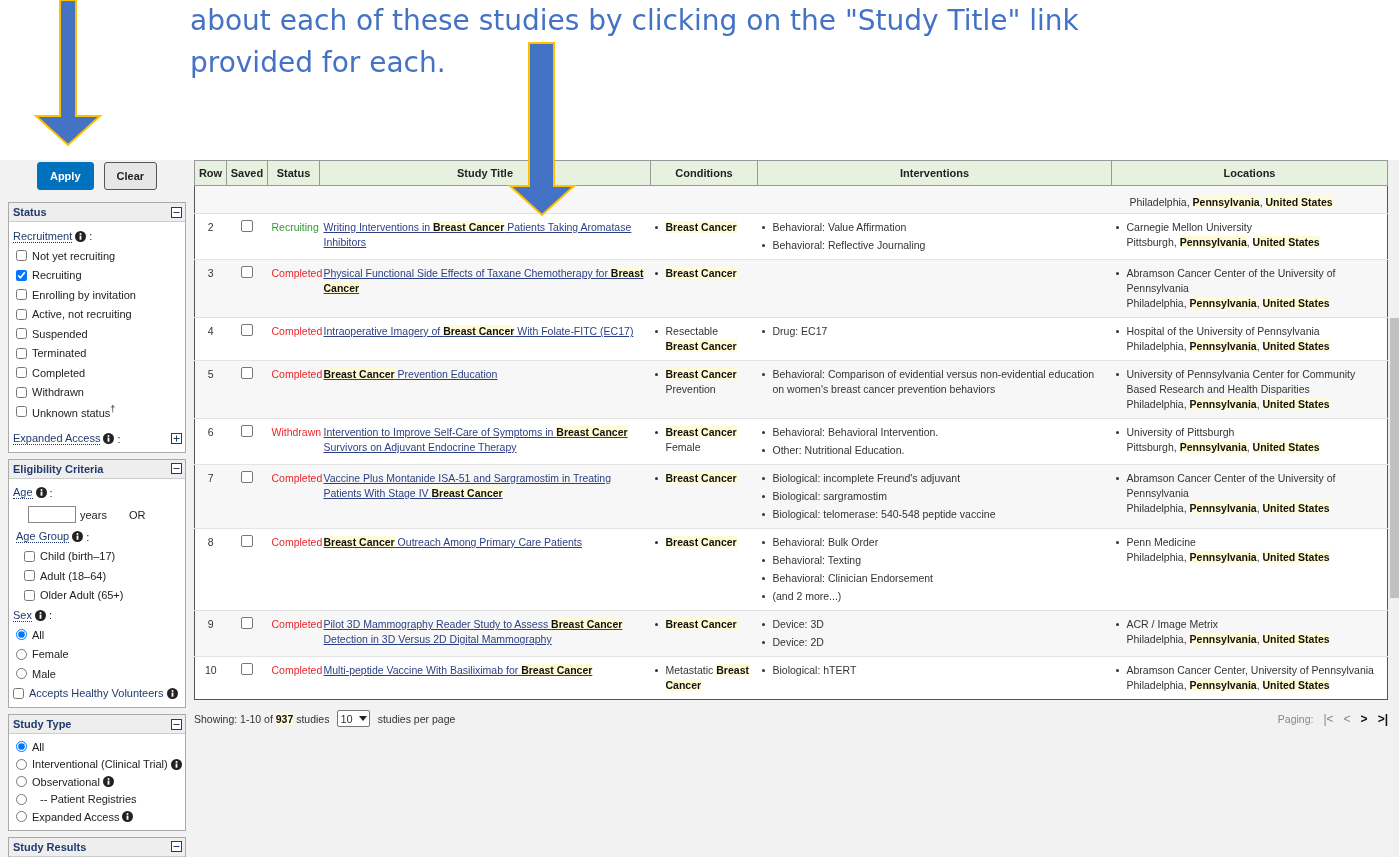  Describe the element at coordinates (934, 173) in the screenshot. I see `column-header: Interventions` at that location.